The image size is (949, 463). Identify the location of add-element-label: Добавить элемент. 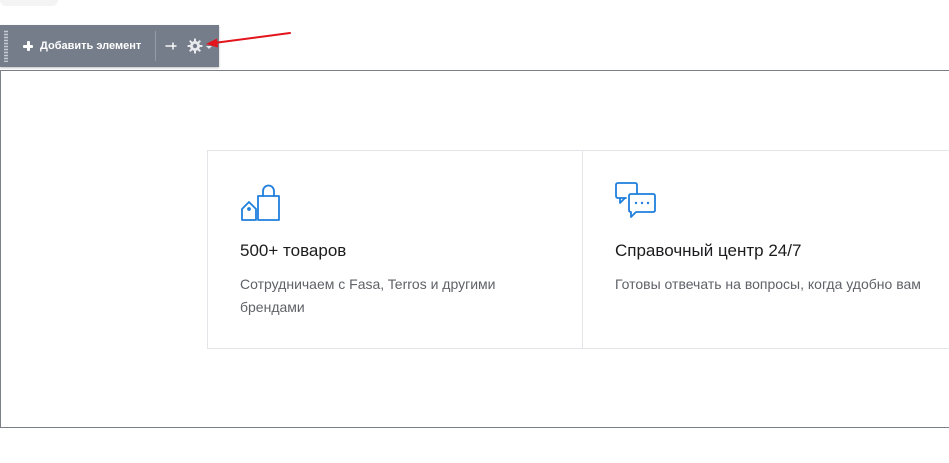
(91, 46).